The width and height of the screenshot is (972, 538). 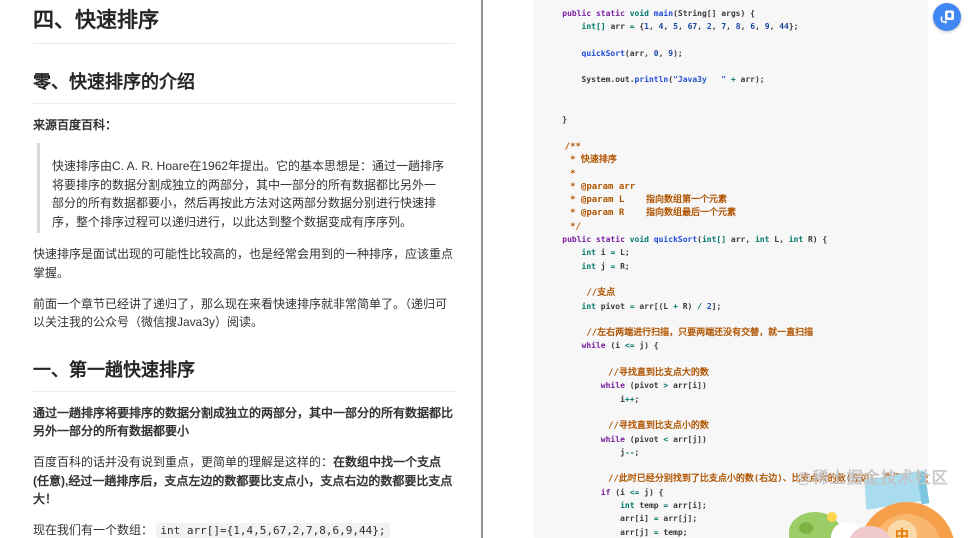 I want to click on inline-code-array: int arr[]={1,4,5,67,2,7,8,6,9,44};, so click(x=273, y=530).